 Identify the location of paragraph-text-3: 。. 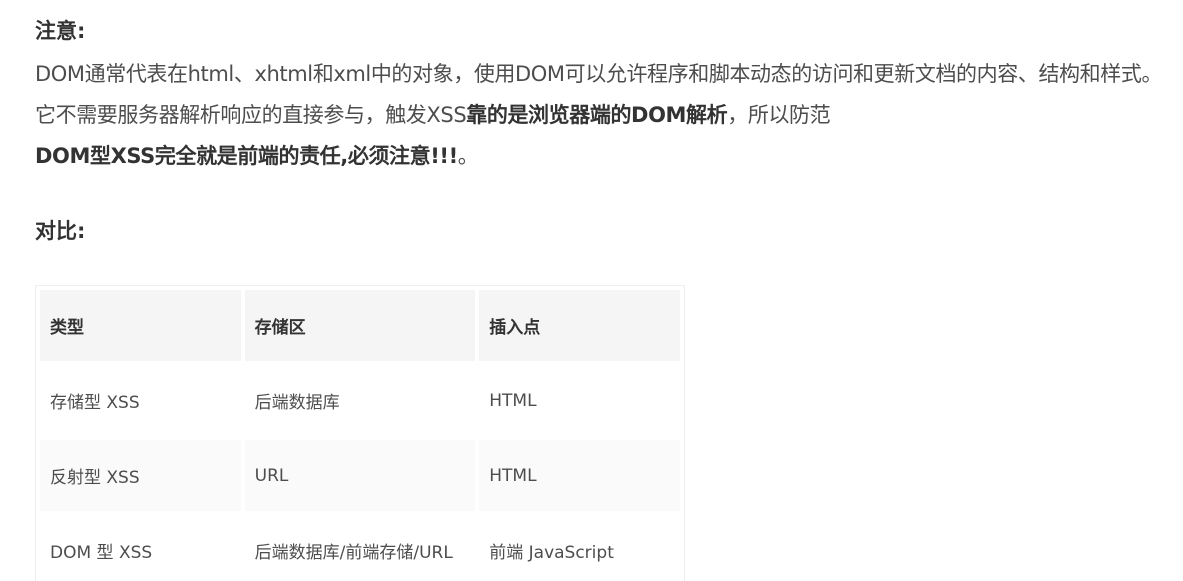
(468, 156).